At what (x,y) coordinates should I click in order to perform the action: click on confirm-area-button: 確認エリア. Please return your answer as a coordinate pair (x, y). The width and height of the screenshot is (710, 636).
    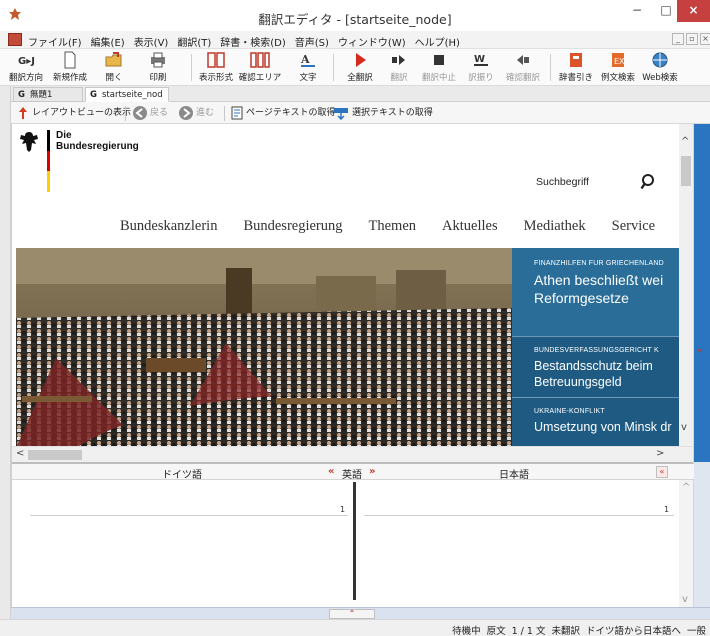
    Looking at the image, I should click on (260, 67).